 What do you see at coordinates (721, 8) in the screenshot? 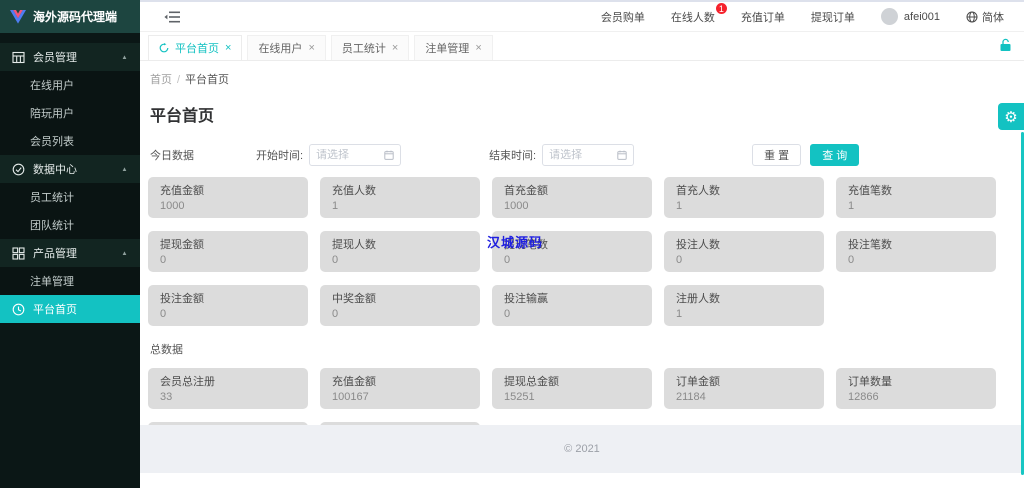
I see `online-count-badge: 1` at bounding box center [721, 8].